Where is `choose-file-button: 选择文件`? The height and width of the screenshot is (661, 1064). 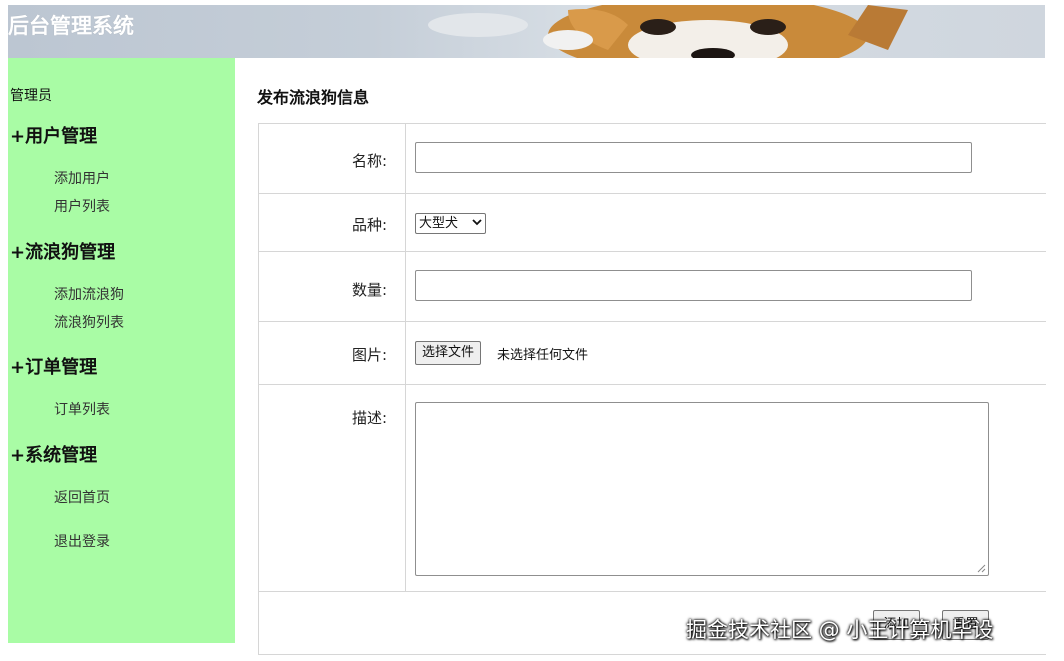
choose-file-button: 选择文件 is located at coordinates (448, 353).